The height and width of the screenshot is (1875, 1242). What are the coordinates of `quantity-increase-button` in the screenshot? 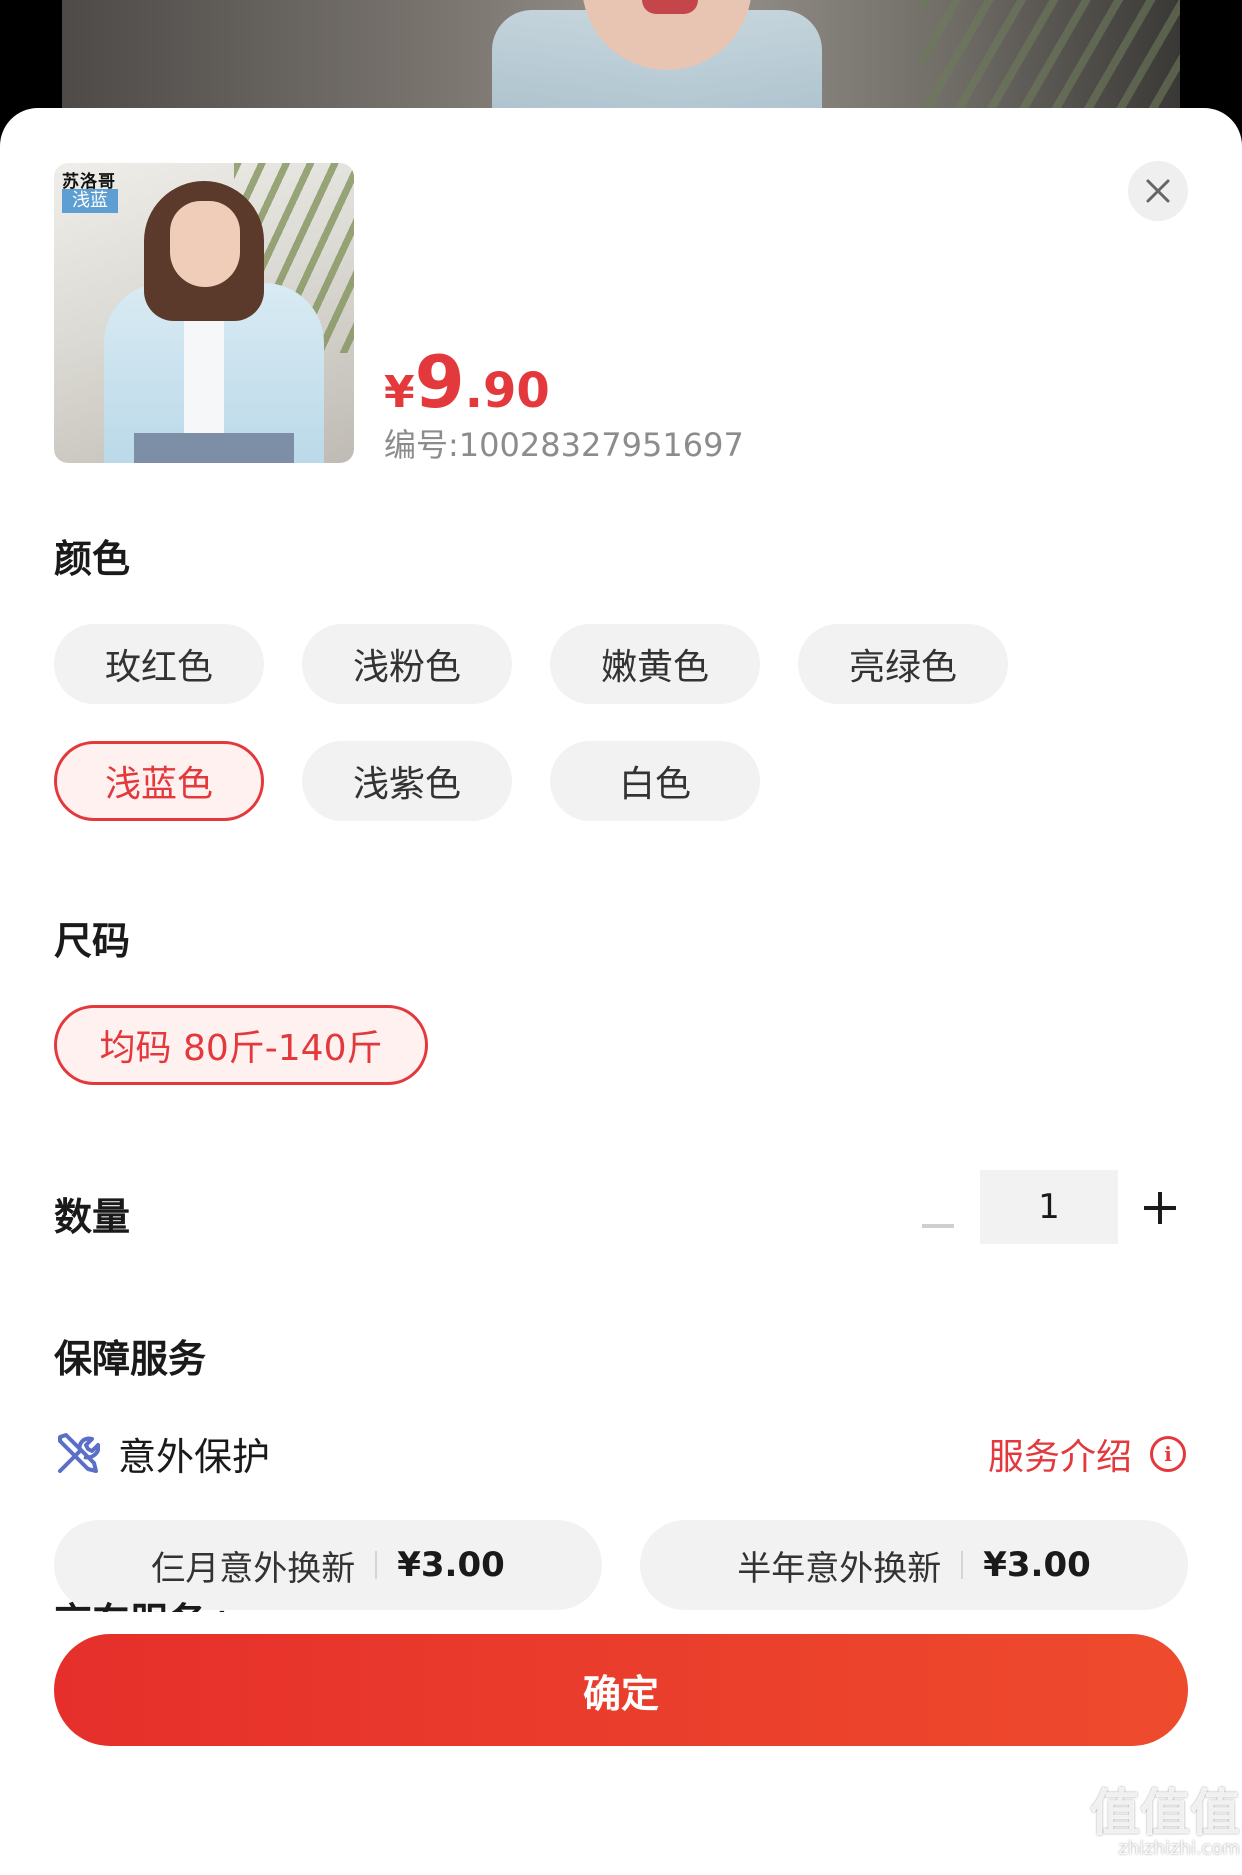 It's located at (1160, 1208).